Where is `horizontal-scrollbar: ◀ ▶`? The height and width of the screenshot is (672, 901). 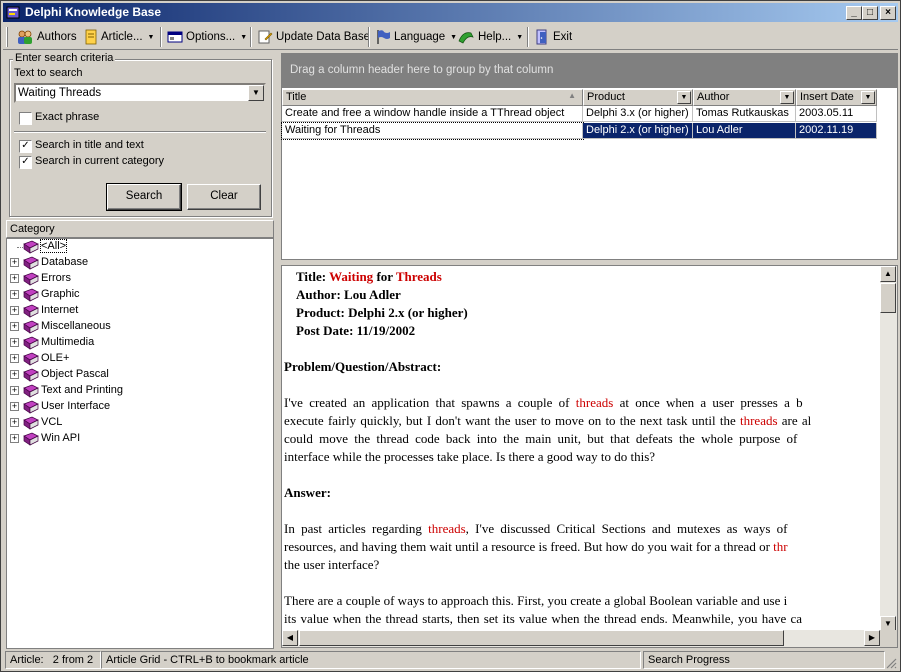
horizontal-scrollbar: ◀ ▶ is located at coordinates (581, 638).